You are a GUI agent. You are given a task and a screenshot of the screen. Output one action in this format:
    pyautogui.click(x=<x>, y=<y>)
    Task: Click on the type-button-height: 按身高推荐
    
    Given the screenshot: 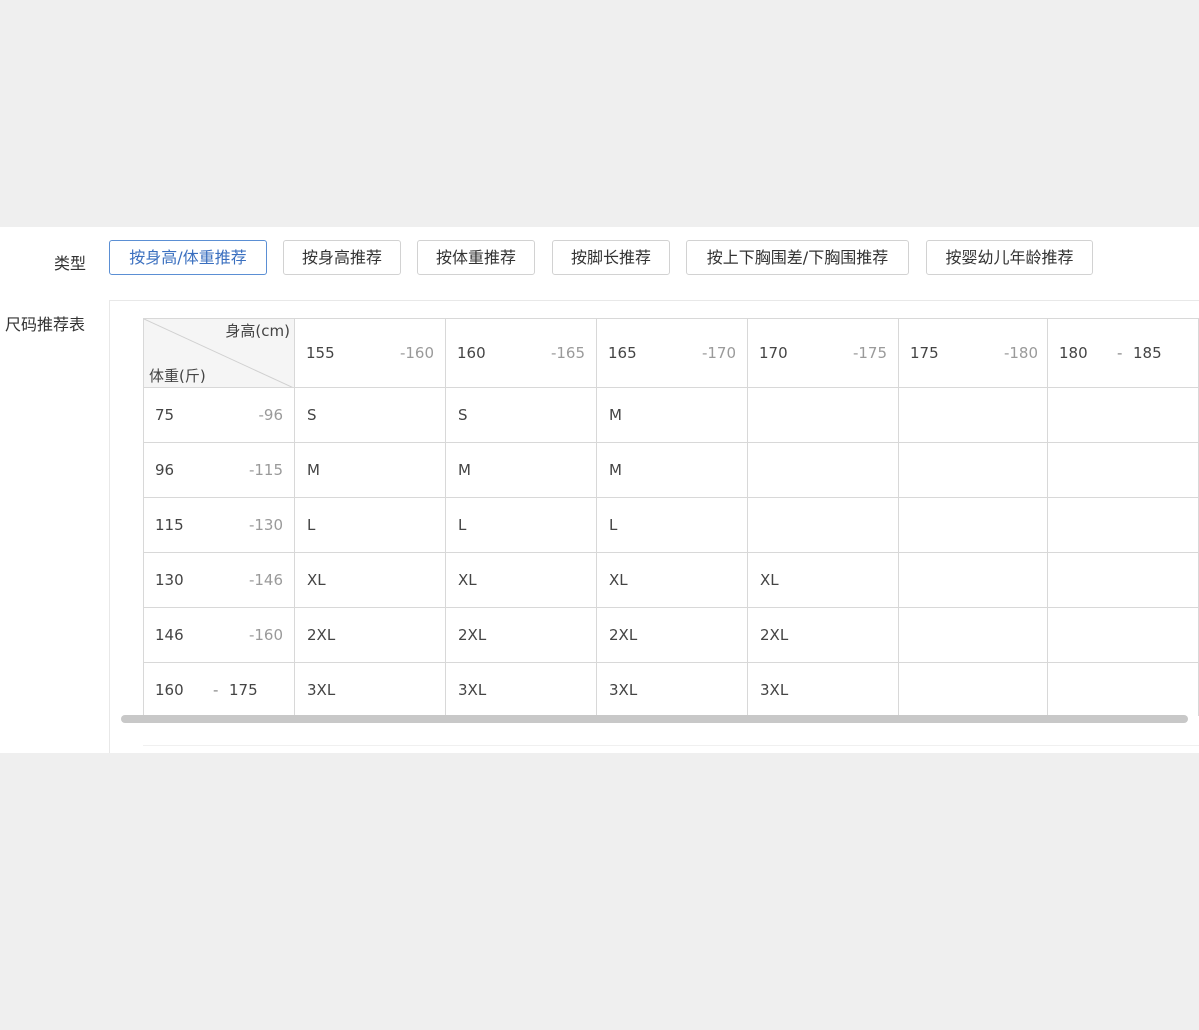 What is the action you would take?
    pyautogui.click(x=342, y=257)
    